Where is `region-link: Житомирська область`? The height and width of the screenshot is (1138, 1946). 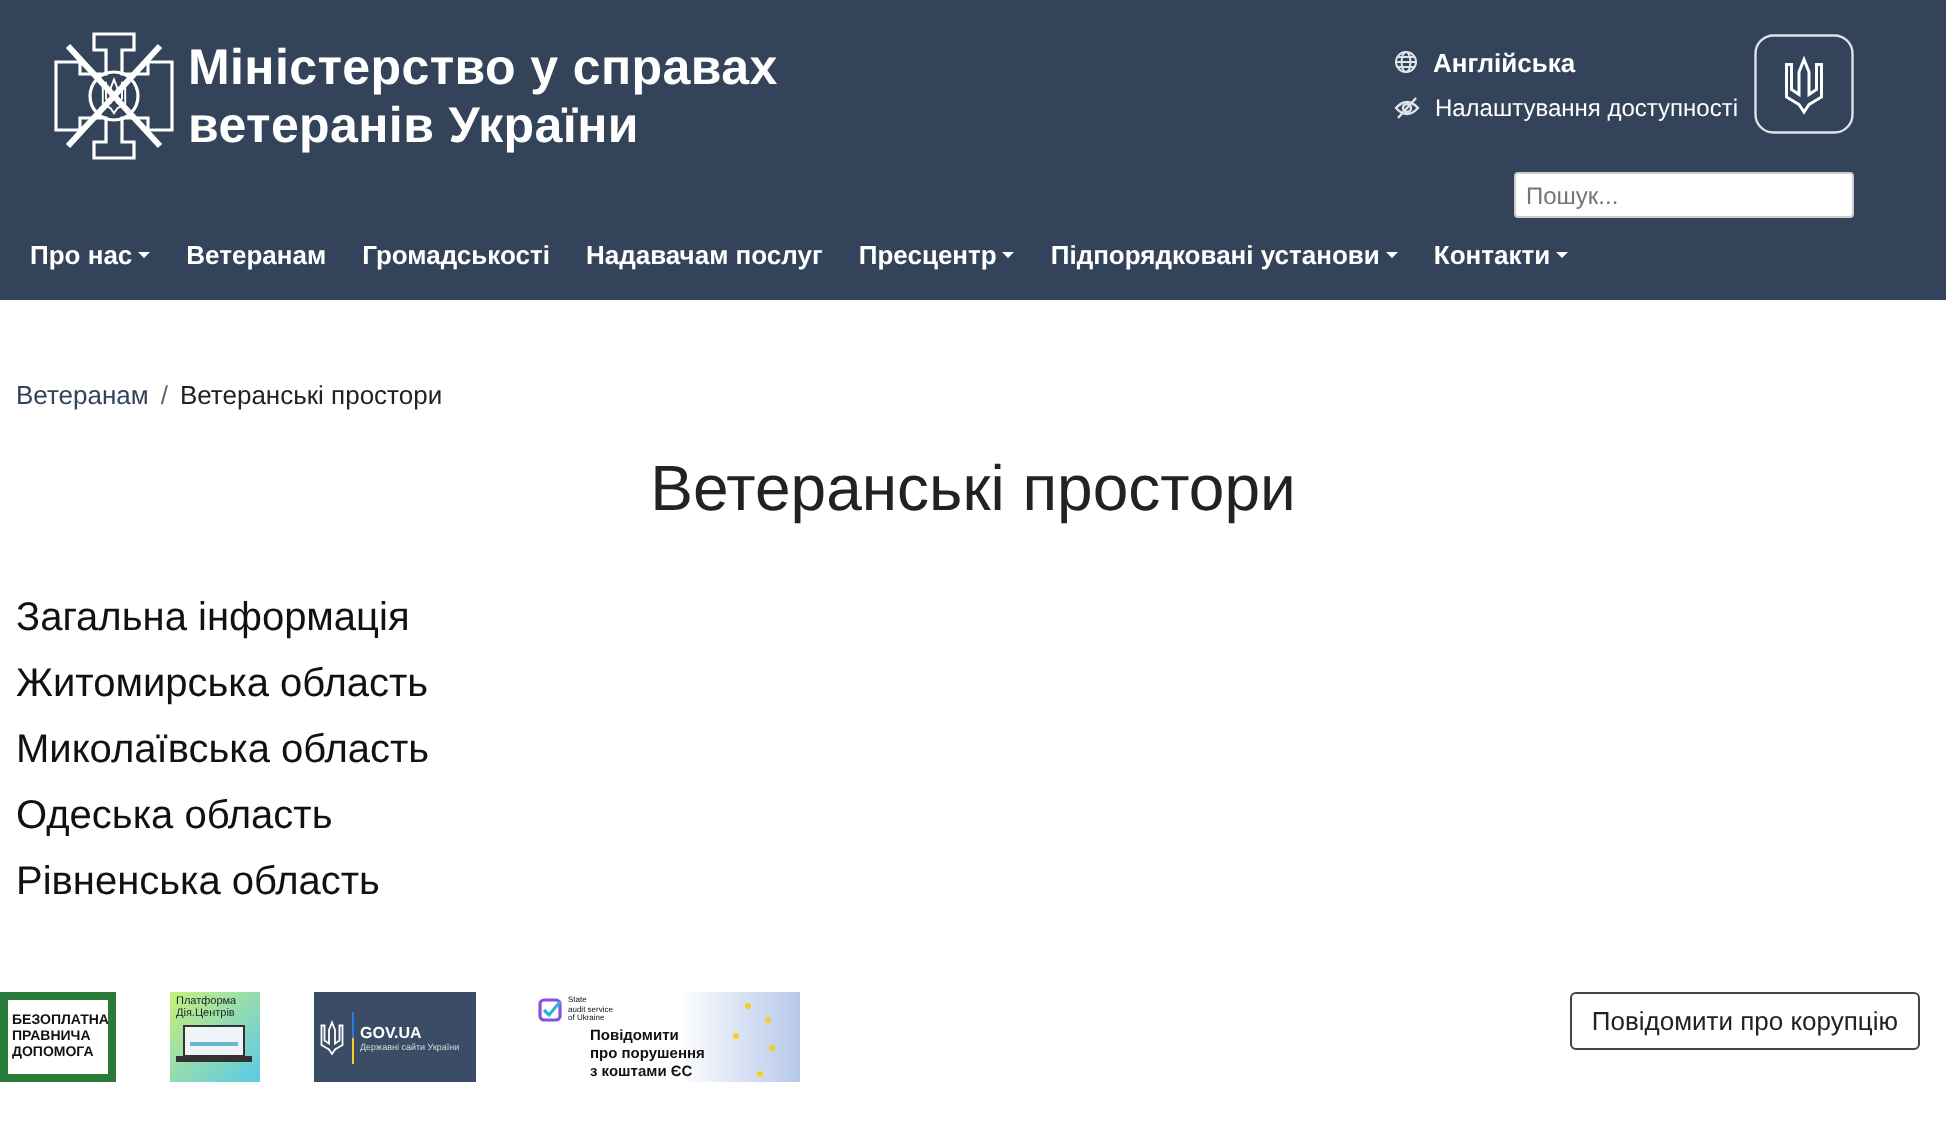
region-link: Житомирська область is located at coordinates (222, 685).